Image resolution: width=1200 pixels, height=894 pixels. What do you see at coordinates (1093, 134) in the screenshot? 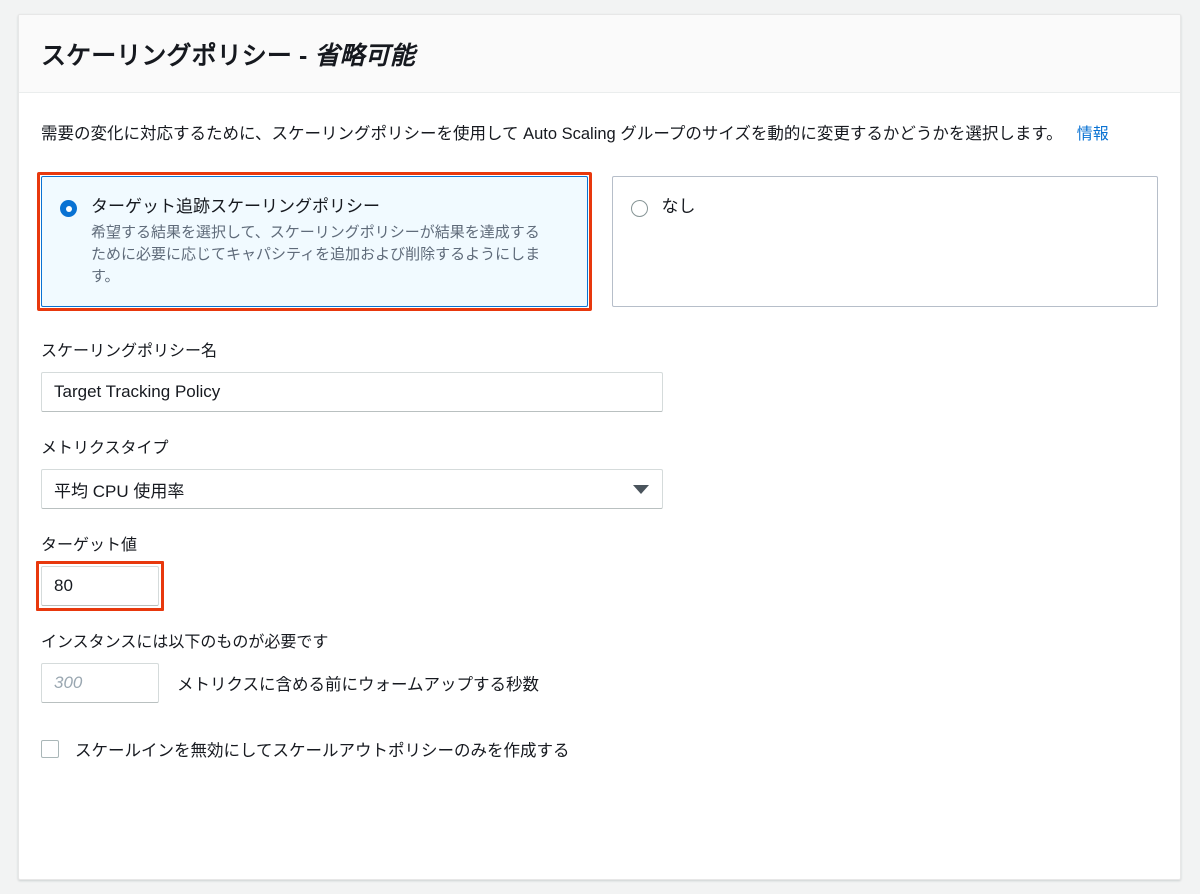
I see `info-link: 情報` at bounding box center [1093, 134].